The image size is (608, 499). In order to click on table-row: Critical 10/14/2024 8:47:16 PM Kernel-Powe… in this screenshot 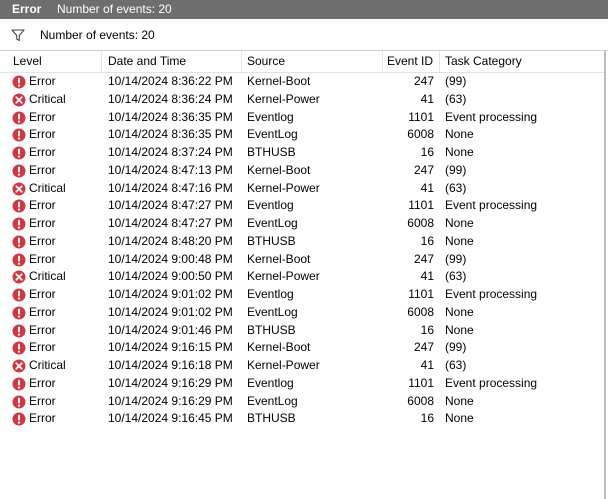, I will do `click(302, 189)`.